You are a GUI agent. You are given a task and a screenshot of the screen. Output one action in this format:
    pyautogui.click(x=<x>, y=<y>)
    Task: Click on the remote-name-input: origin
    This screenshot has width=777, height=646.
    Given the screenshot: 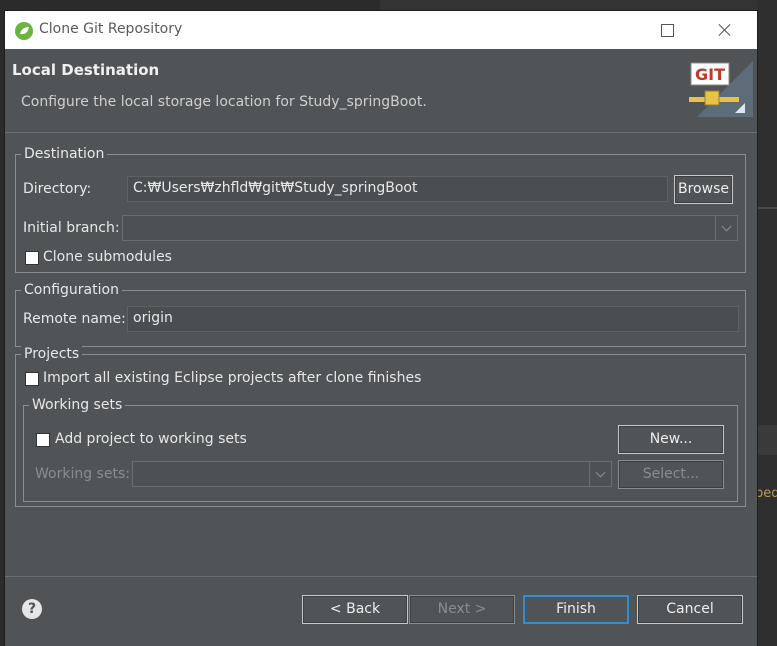 What is the action you would take?
    pyautogui.click(x=433, y=319)
    